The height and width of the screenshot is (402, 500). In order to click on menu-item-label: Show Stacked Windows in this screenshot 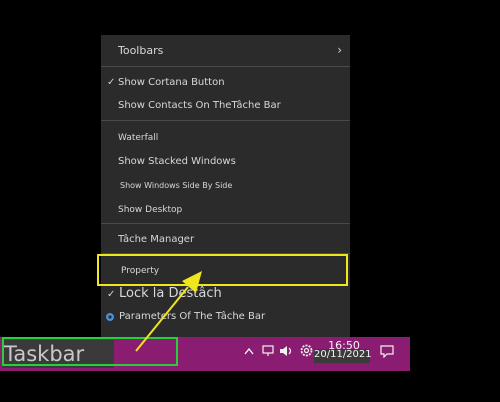, I will do `click(177, 161)`.